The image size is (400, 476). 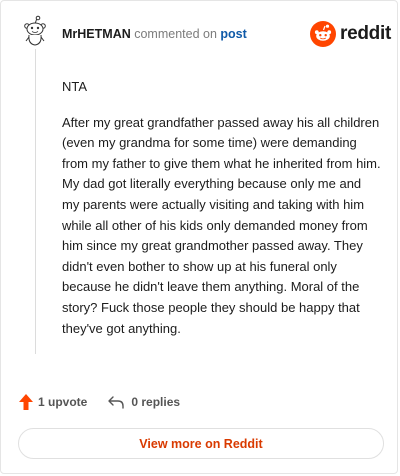 What do you see at coordinates (34, 31) in the screenshot?
I see `user-avatar-icon` at bounding box center [34, 31].